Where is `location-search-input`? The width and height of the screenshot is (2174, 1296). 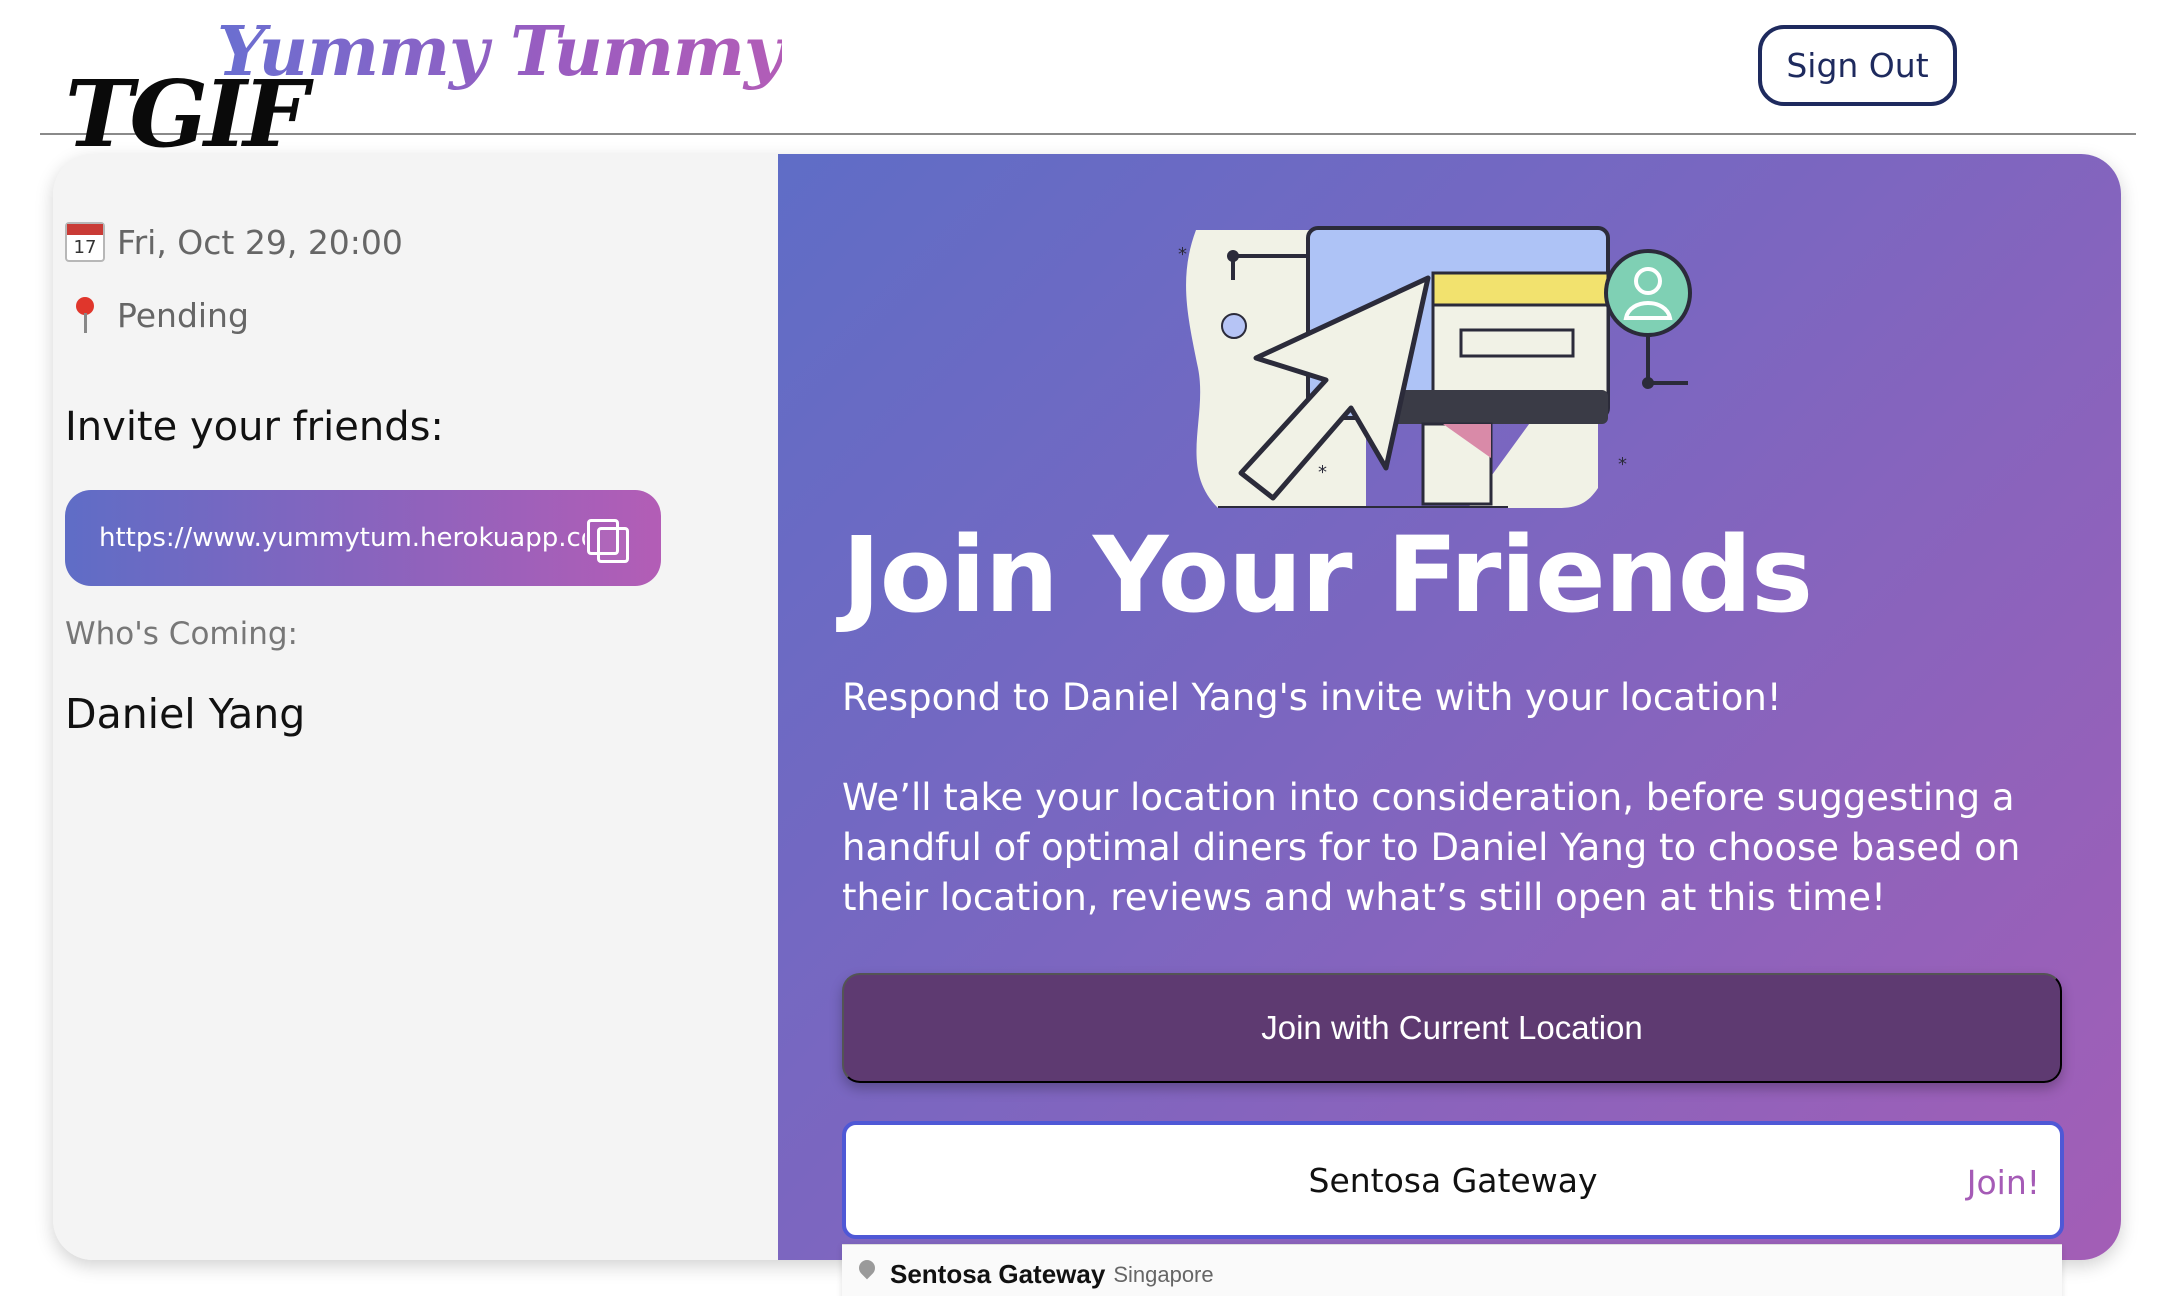 location-search-input is located at coordinates (1453, 1180).